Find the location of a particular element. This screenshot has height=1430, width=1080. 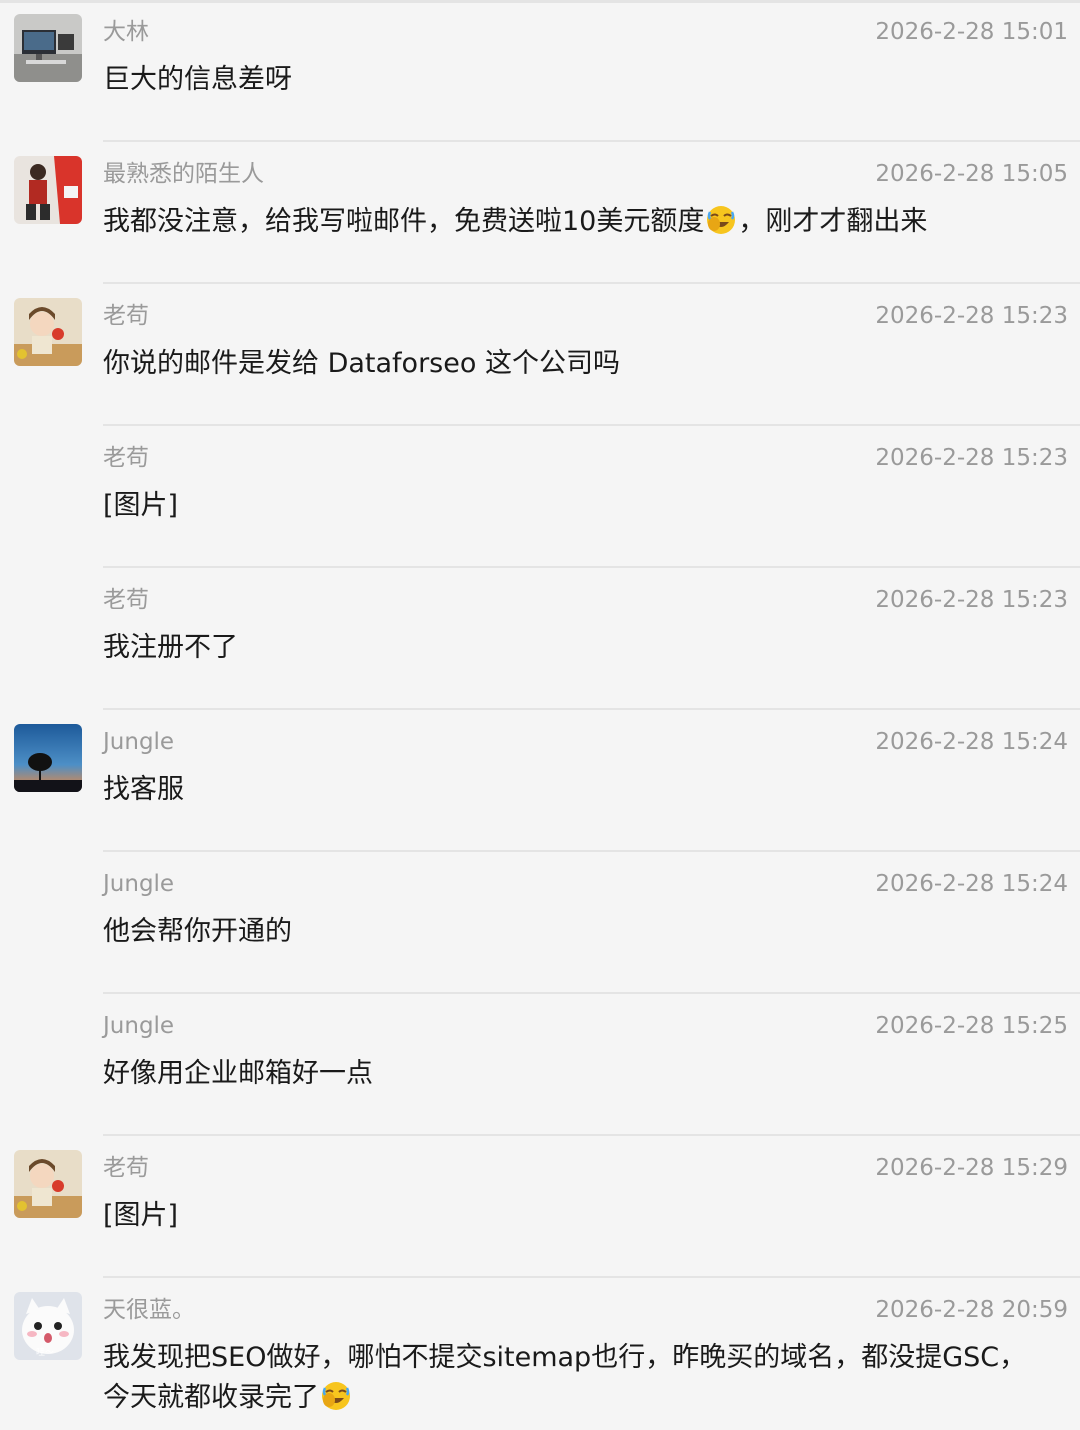

avatar-caption: 哇～ is located at coordinates (45, 1352).